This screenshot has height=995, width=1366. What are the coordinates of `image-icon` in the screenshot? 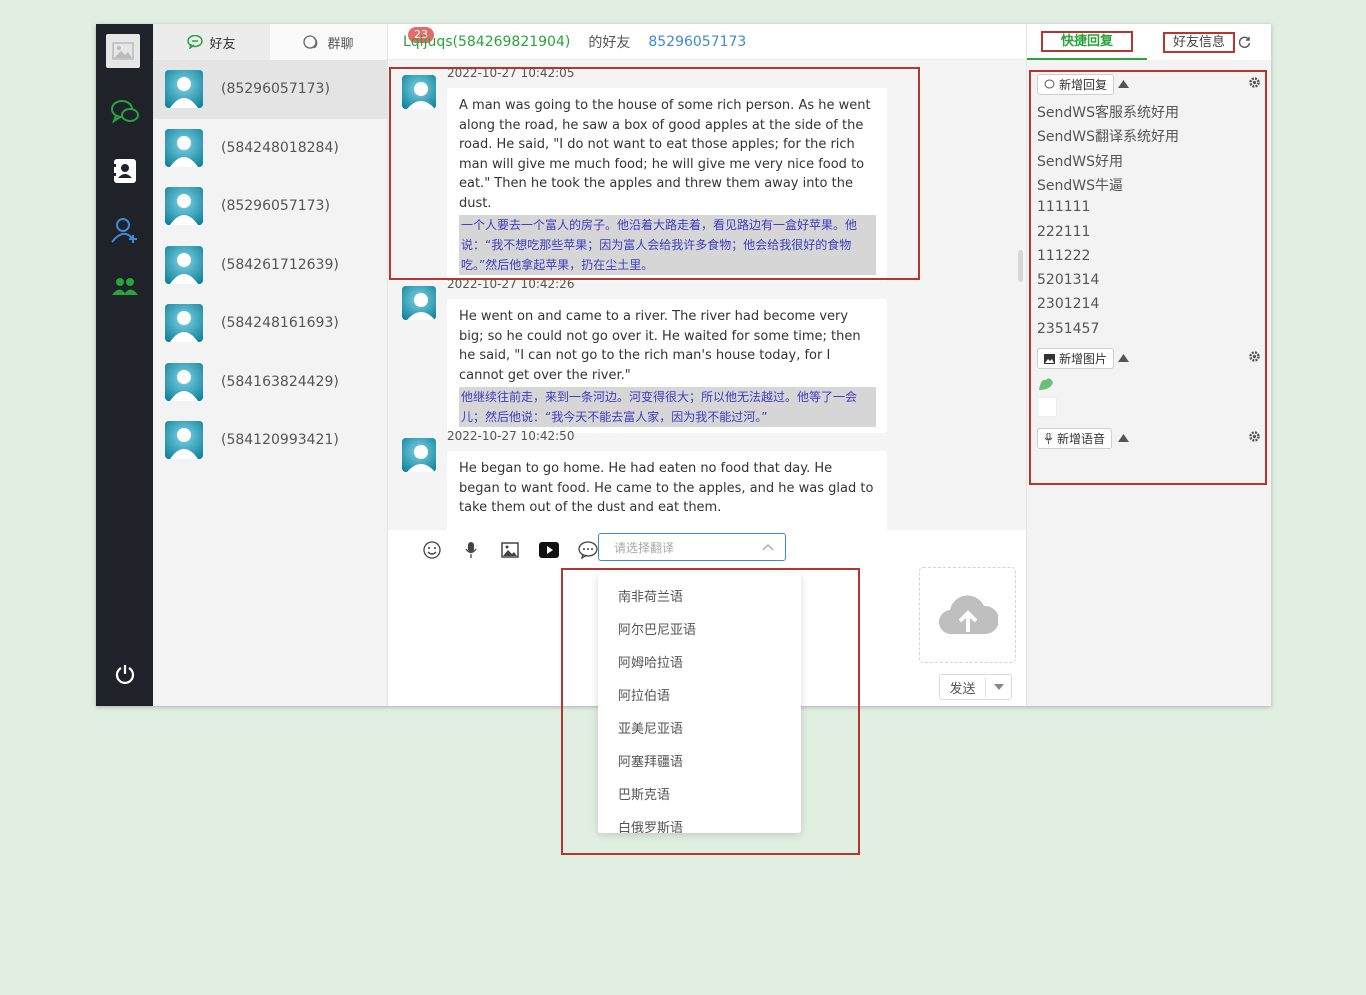 It's located at (509, 550).